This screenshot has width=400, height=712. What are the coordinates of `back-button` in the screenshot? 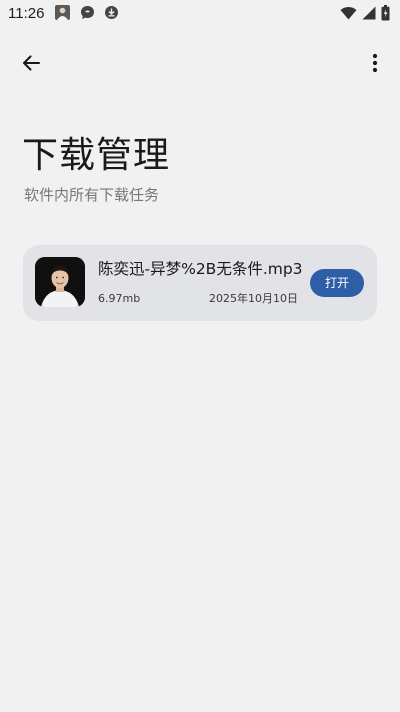 It's located at (31, 63).